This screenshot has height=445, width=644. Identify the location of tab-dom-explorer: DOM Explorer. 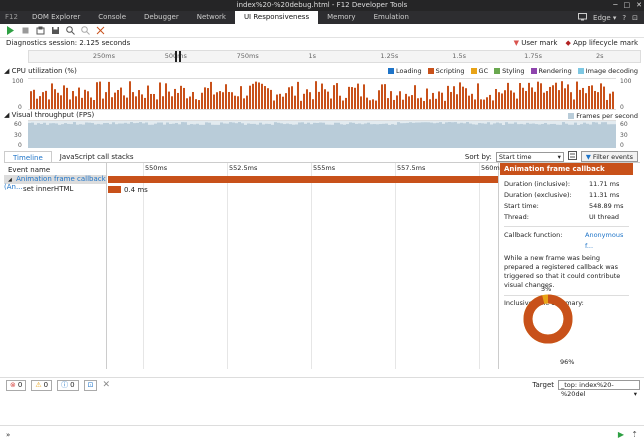
(56, 17).